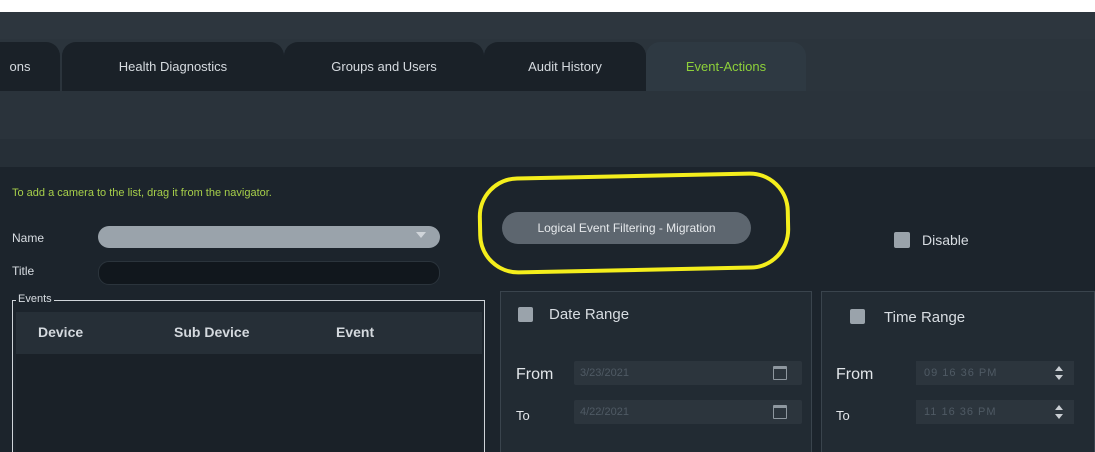  I want to click on time-range-checkbox, so click(857, 316).